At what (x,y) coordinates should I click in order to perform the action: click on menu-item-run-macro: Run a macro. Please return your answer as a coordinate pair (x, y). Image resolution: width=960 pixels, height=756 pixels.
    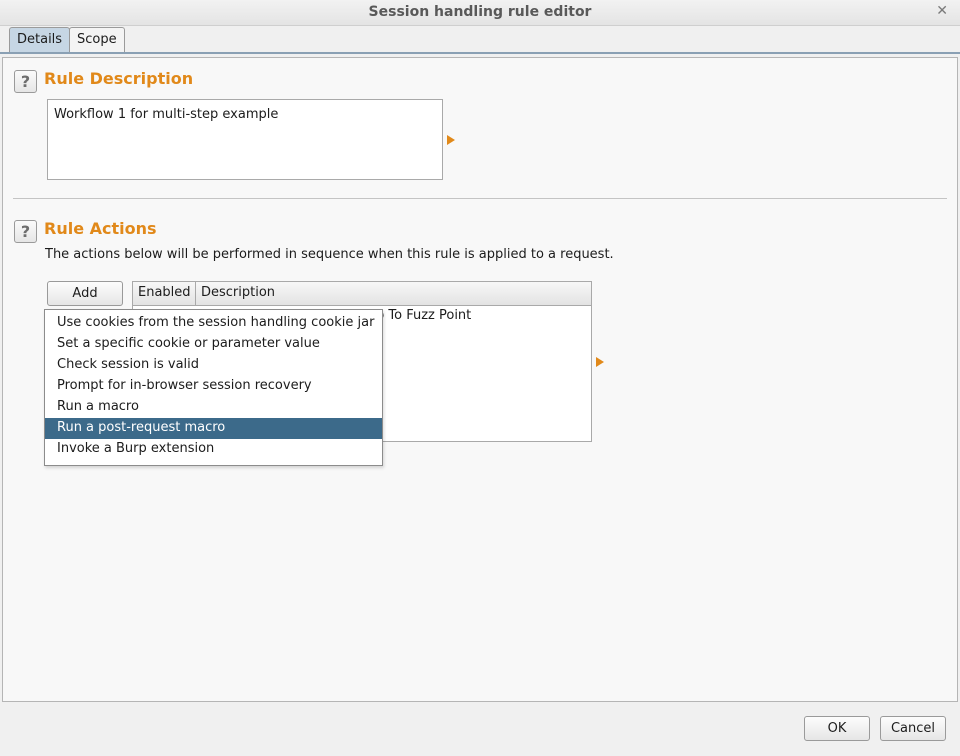
    Looking at the image, I should click on (213, 407).